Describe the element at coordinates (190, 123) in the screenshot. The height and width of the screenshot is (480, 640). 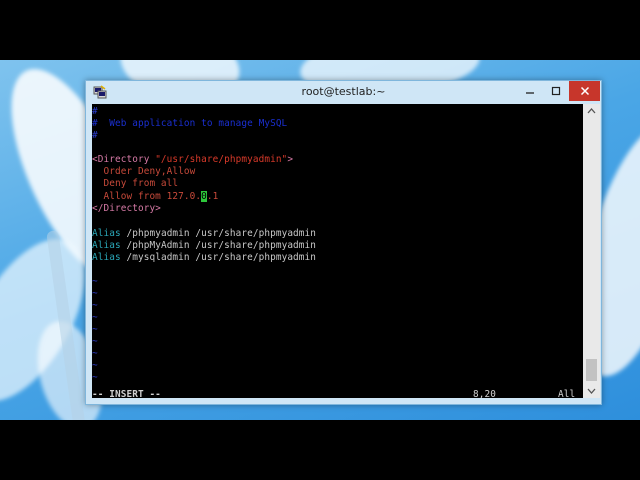
I see `comment-line: # Web application to manage MySQL` at that location.